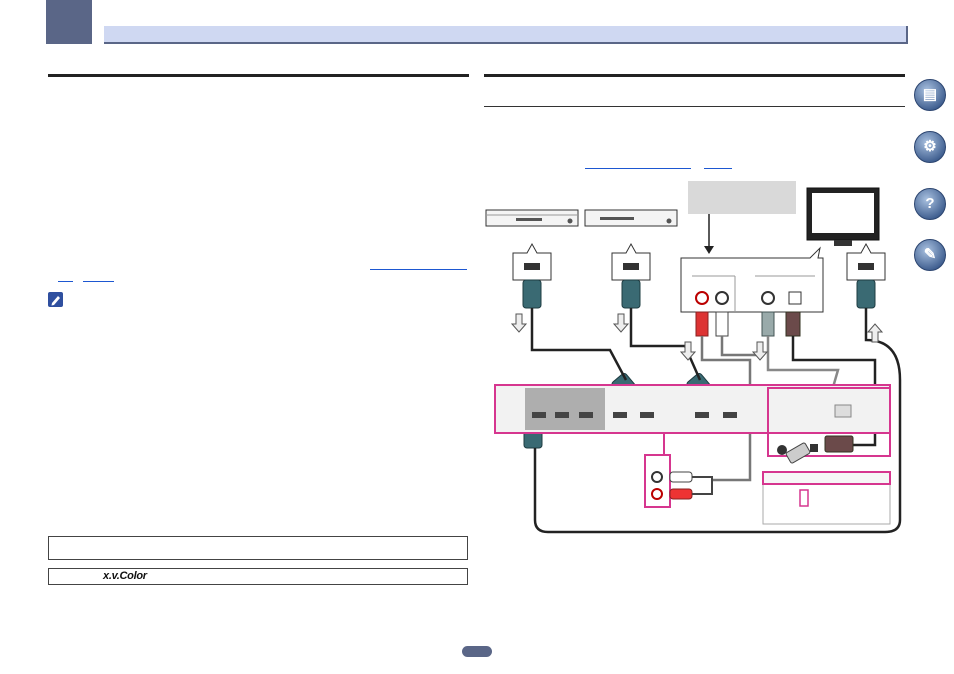  What do you see at coordinates (866, 261) in the screenshot?
I see `tv-hdmi-bubble` at bounding box center [866, 261].